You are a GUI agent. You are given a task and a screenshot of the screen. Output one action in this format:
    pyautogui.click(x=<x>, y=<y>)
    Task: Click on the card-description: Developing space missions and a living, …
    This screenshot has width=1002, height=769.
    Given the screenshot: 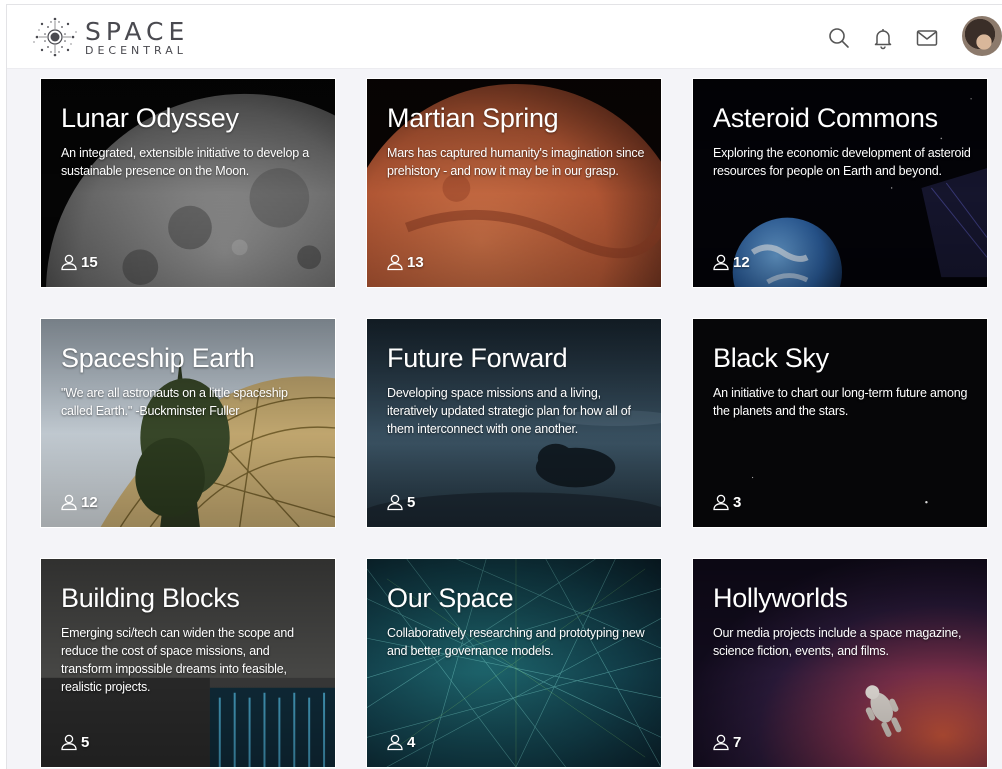 What is the action you would take?
    pyautogui.click(x=509, y=411)
    